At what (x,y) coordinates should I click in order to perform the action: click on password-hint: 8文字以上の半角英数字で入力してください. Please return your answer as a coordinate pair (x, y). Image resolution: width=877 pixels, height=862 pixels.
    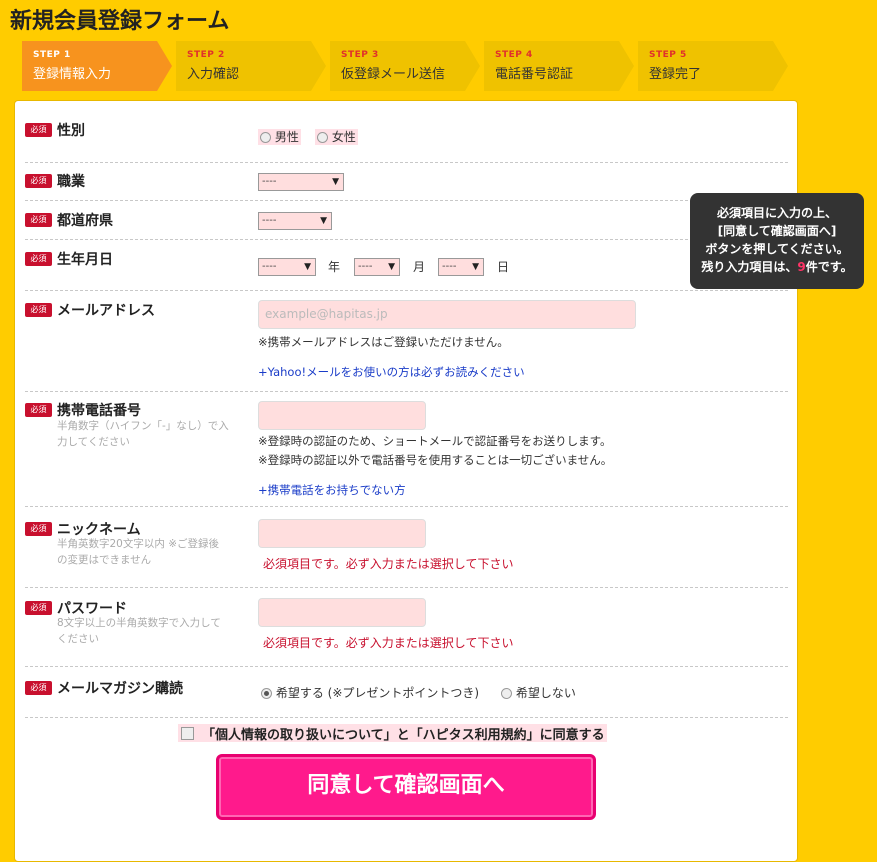
    Looking at the image, I should click on (139, 631).